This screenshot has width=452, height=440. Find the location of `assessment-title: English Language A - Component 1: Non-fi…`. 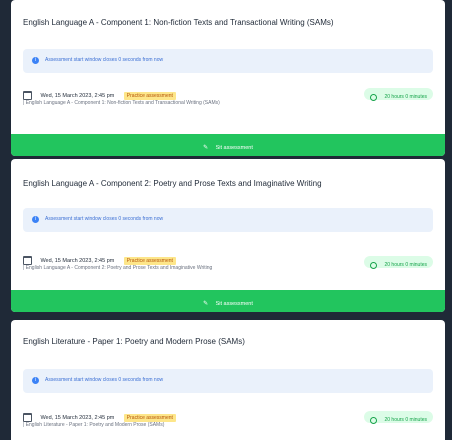

assessment-title: English Language A - Component 1: Non-fi… is located at coordinates (178, 22).